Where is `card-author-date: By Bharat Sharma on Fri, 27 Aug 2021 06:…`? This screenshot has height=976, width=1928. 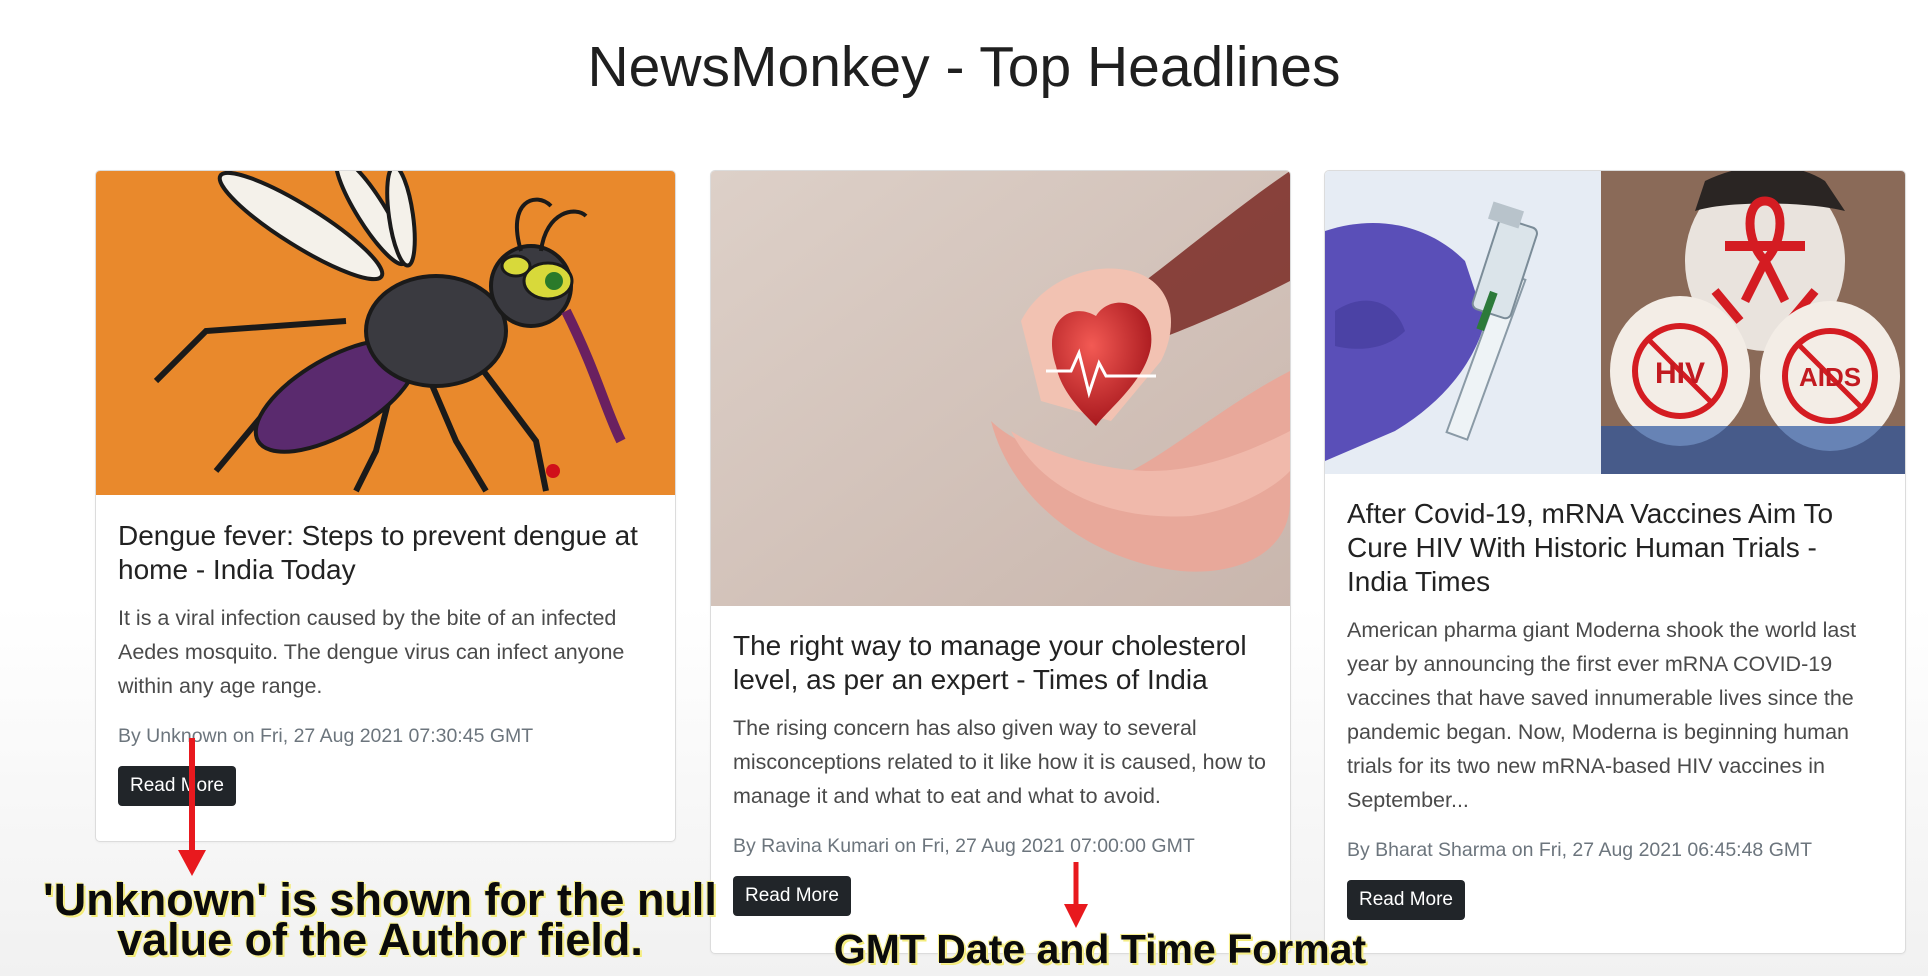 card-author-date: By Bharat Sharma on Fri, 27 Aug 2021 06:… is located at coordinates (1580, 850).